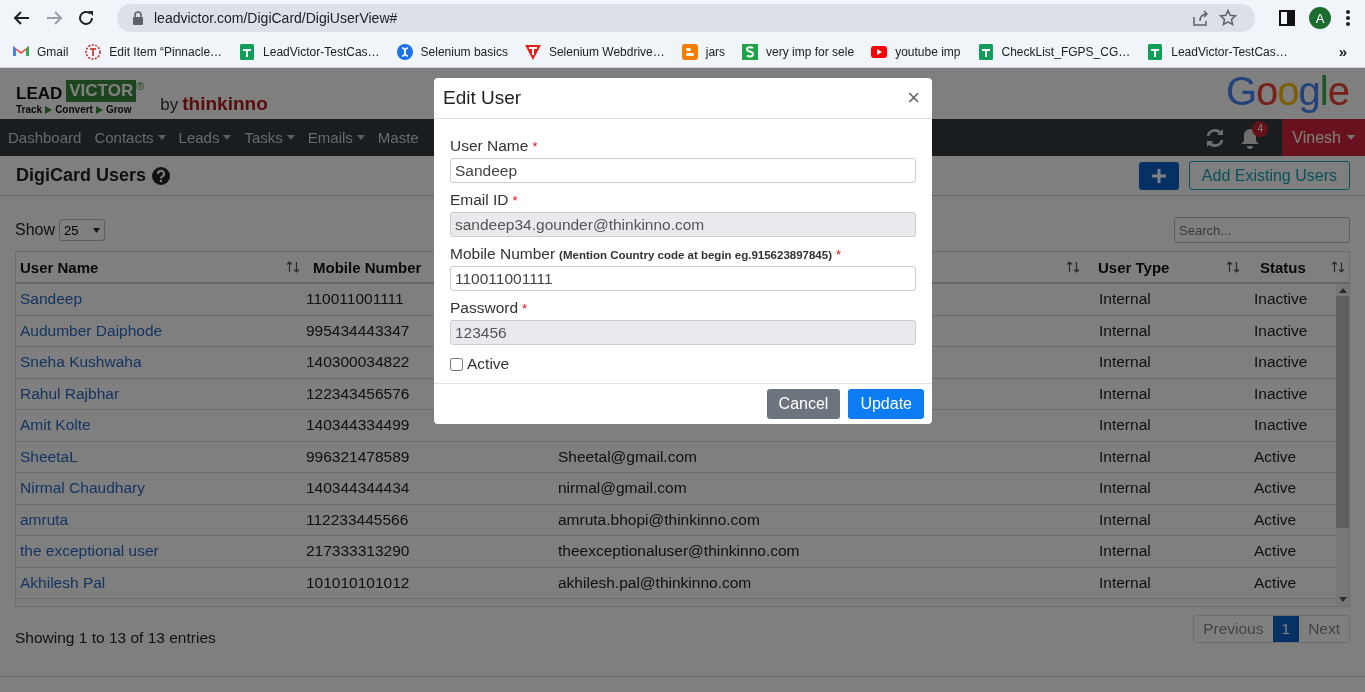  I want to click on bookmark: Selenium basics, so click(451, 51).